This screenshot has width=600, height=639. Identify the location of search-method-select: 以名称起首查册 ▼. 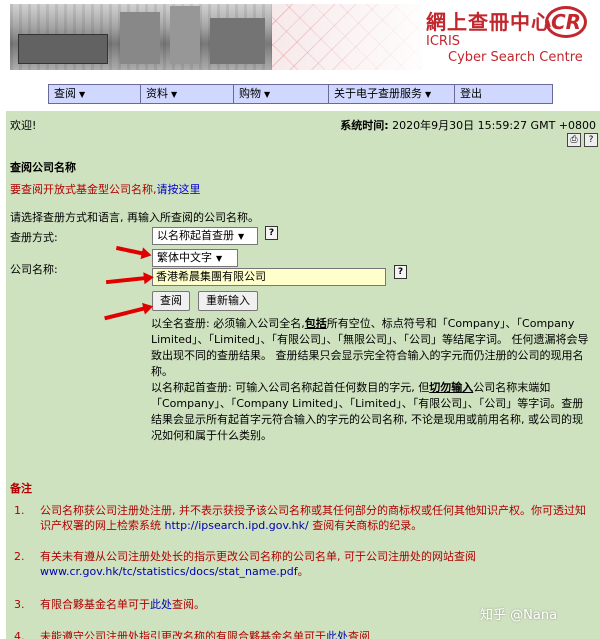
(205, 236).